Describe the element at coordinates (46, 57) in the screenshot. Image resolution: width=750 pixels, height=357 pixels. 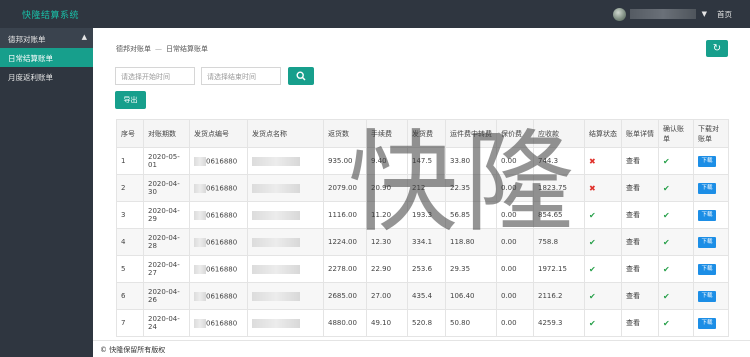
I see `sidebar-item-daily-settlement: 日常结算账单` at that location.